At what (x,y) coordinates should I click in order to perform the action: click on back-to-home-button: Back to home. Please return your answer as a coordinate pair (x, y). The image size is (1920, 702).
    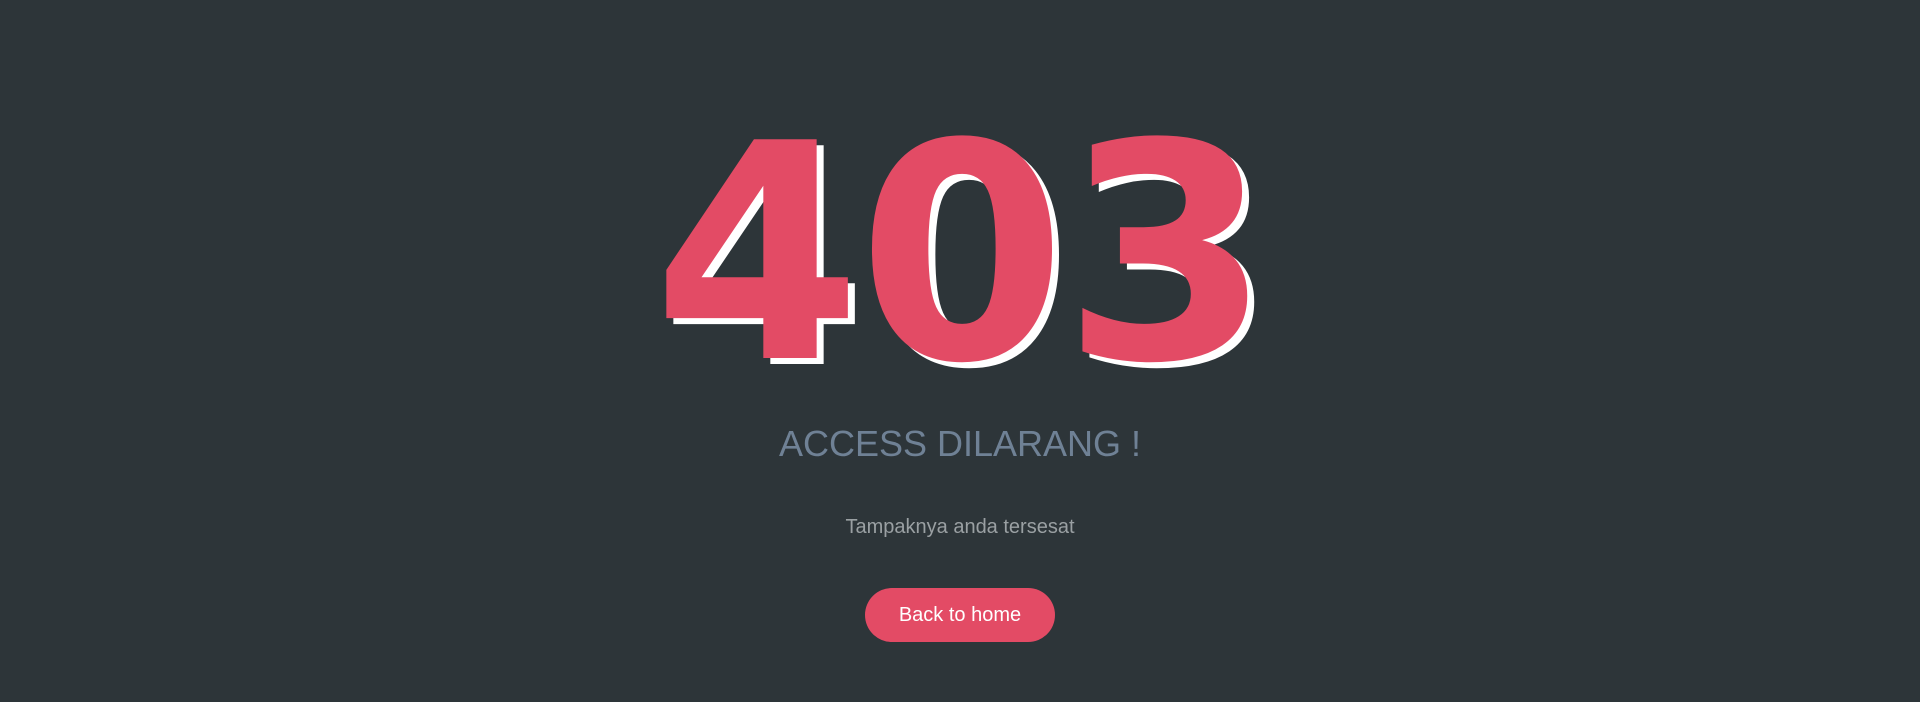
    Looking at the image, I should click on (960, 615).